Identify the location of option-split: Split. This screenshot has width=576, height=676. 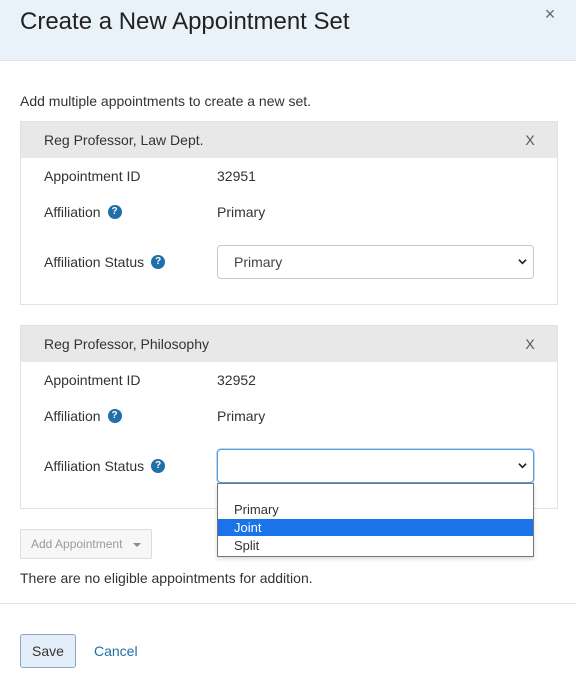
(375, 545).